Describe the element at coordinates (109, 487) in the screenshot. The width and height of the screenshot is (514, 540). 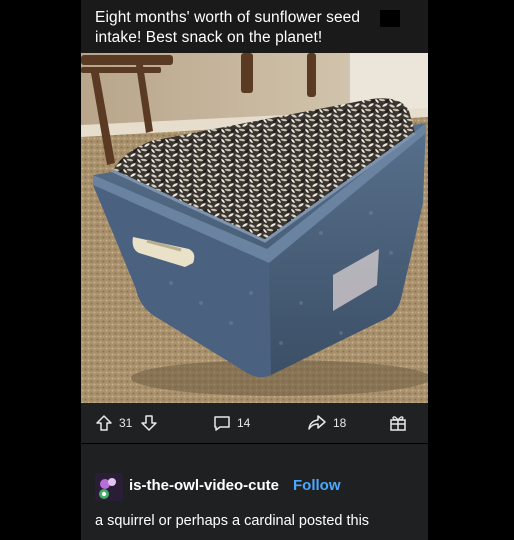
I see `avatar` at that location.